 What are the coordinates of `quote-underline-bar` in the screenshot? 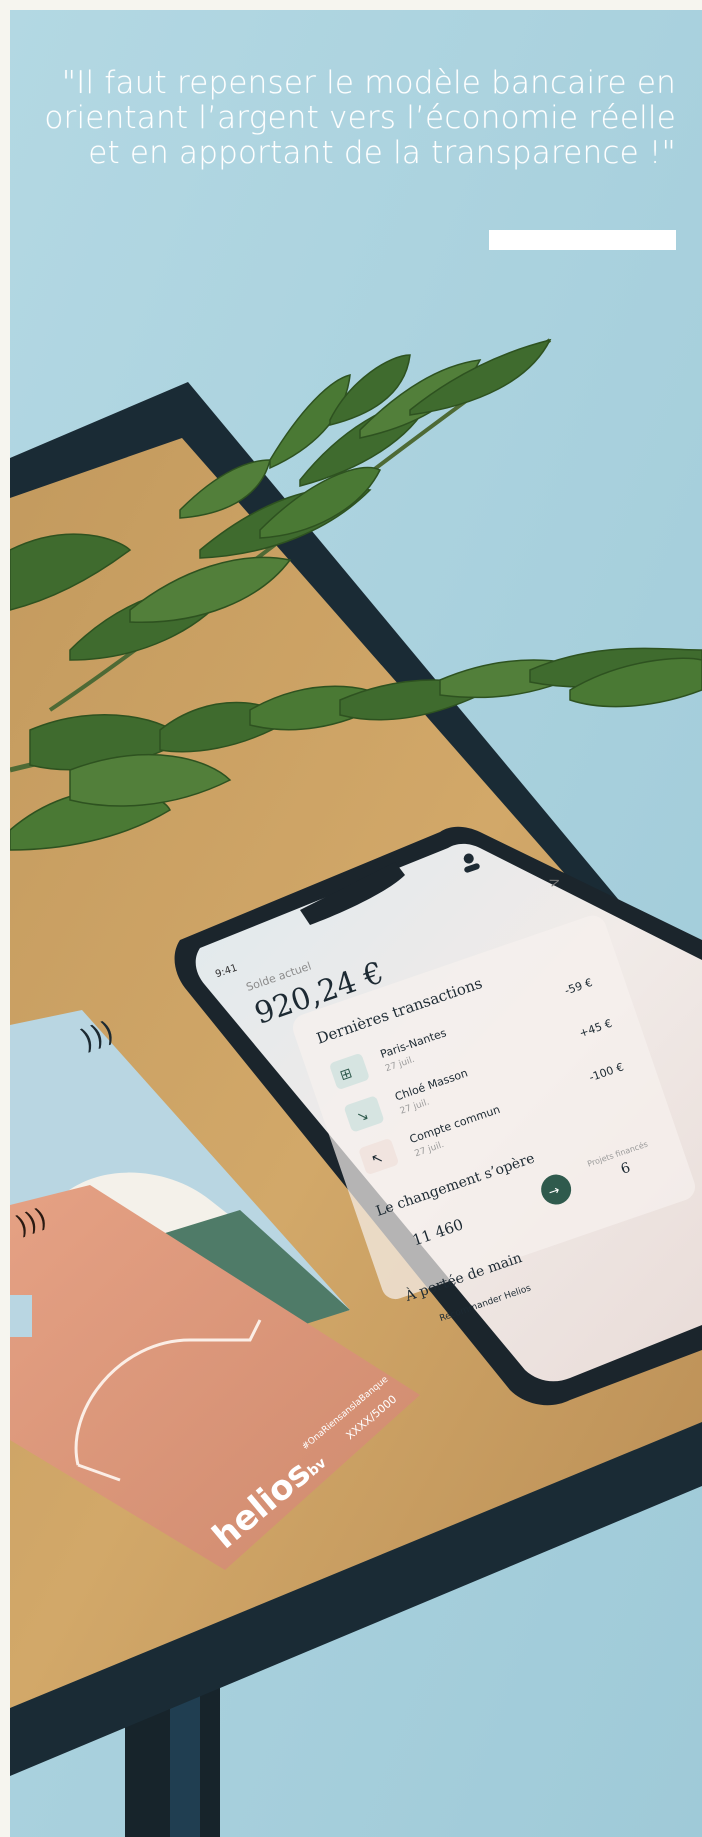 It's located at (582, 240).